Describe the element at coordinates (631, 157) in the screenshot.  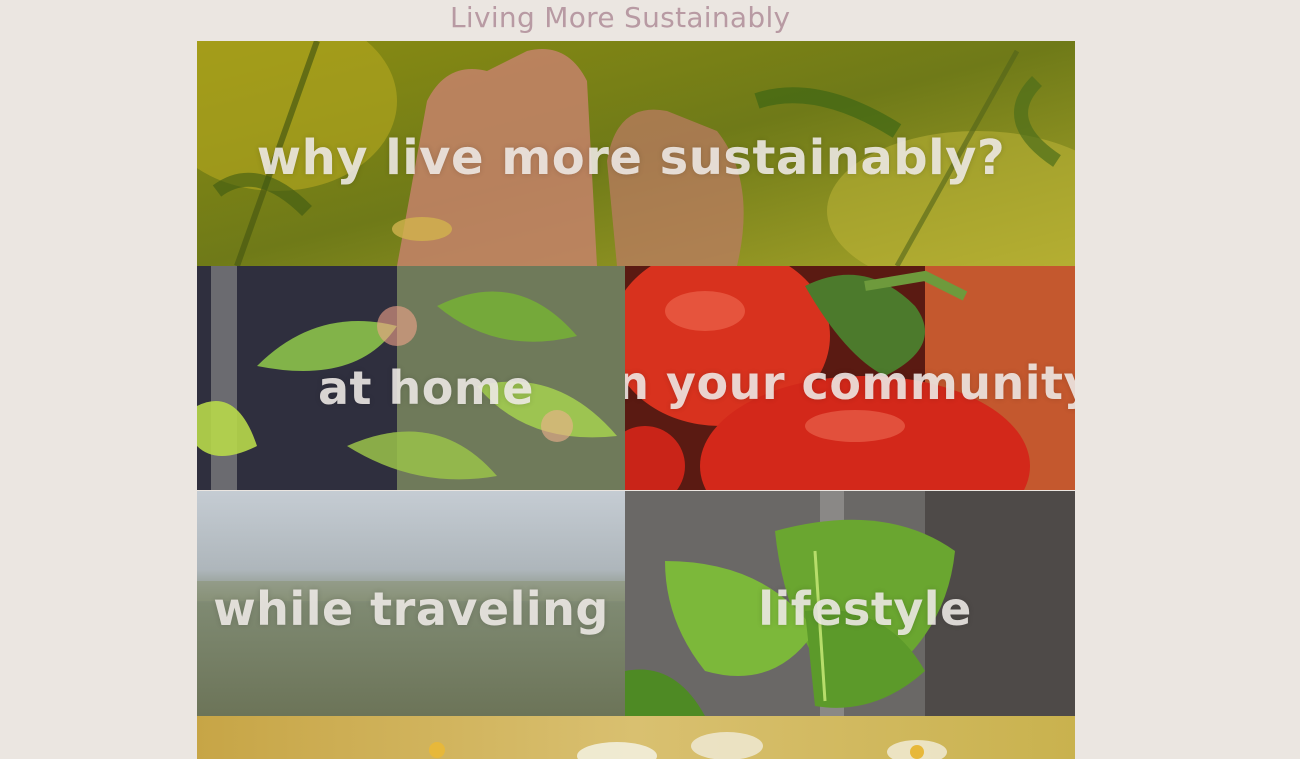
I see `tile-label: why live more sustainably?` at that location.